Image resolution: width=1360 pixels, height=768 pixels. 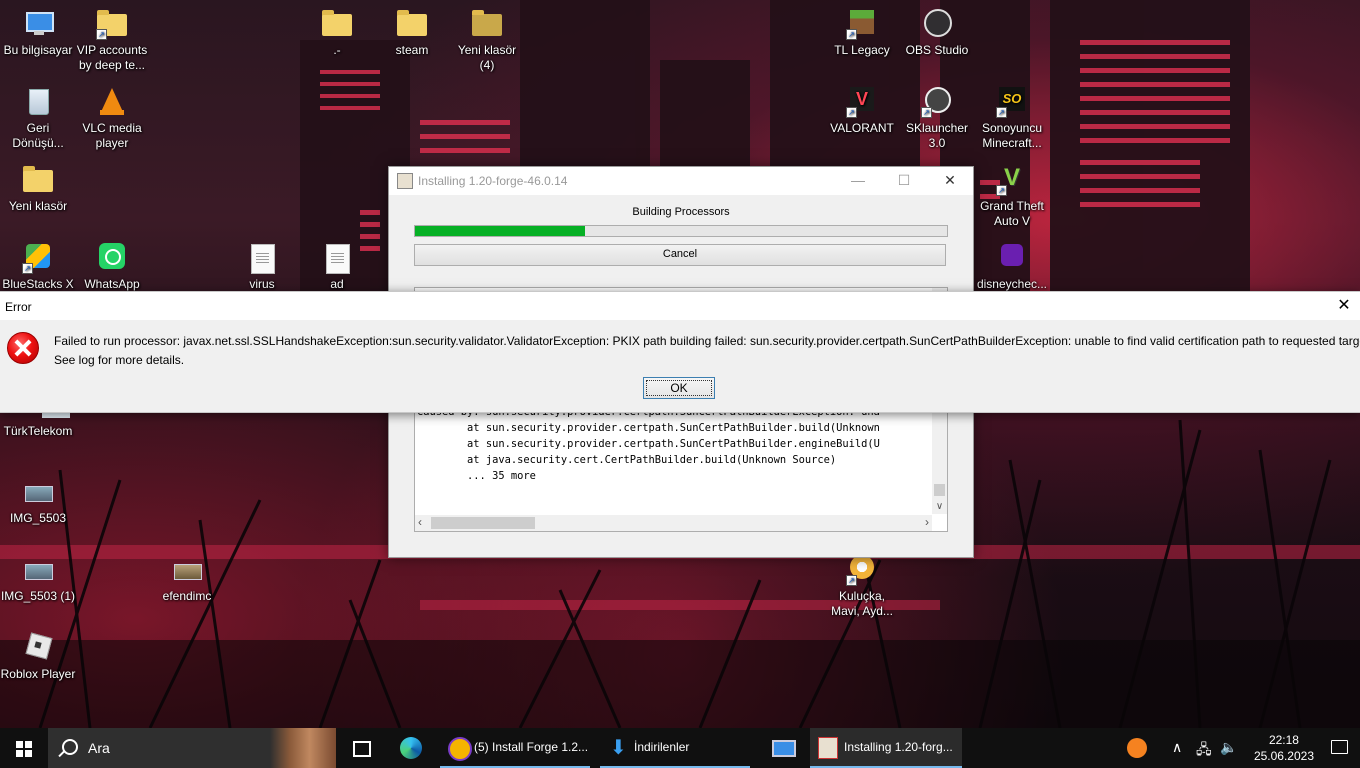 I want to click on horizontal-scroll-thumb, so click(x=483, y=523).